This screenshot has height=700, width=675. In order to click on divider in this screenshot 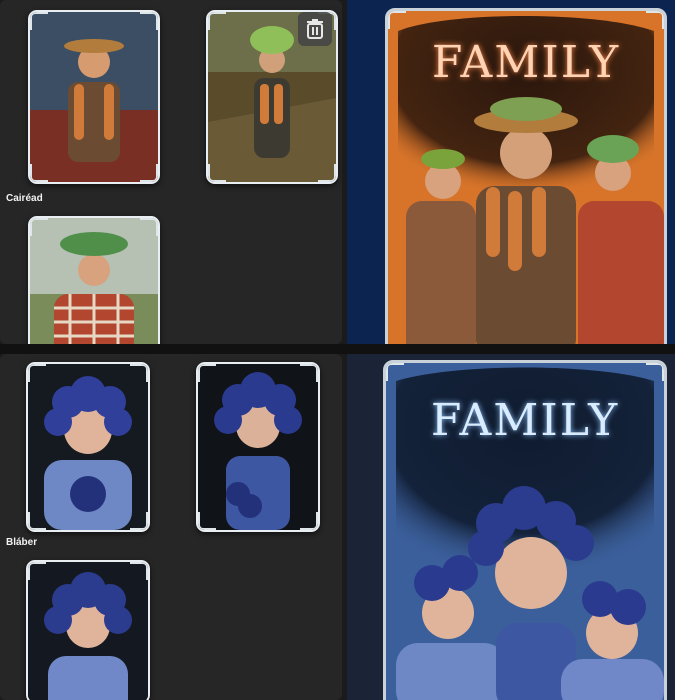, I will do `click(337, 349)`.